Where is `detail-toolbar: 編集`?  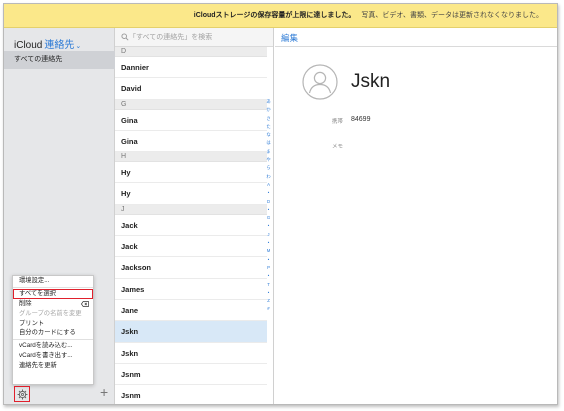
detail-toolbar: 編集 is located at coordinates (416, 37).